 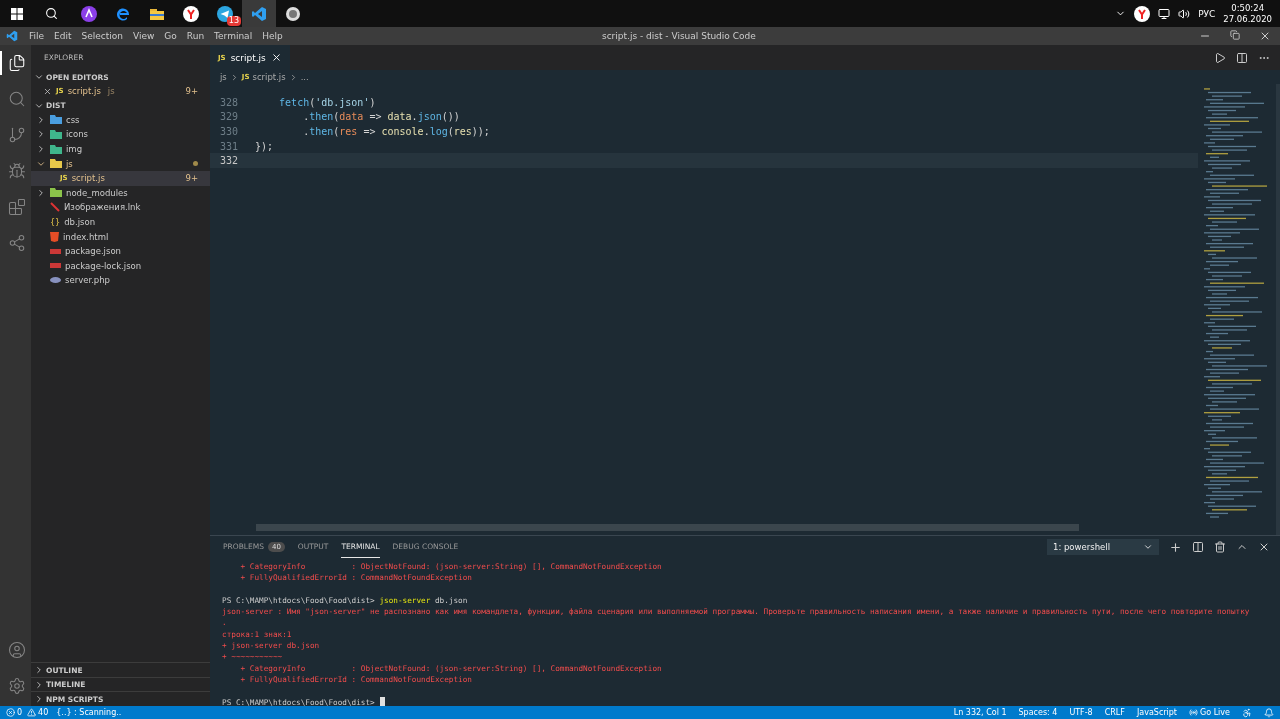 I want to click on code-line: });, so click(x=264, y=146).